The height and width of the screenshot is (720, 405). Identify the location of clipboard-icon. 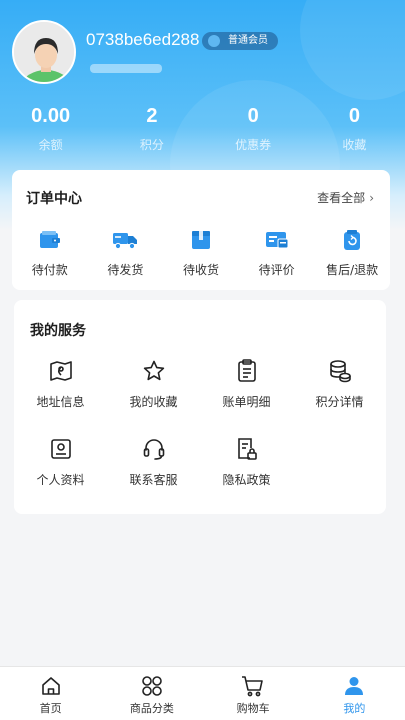
(246, 371).